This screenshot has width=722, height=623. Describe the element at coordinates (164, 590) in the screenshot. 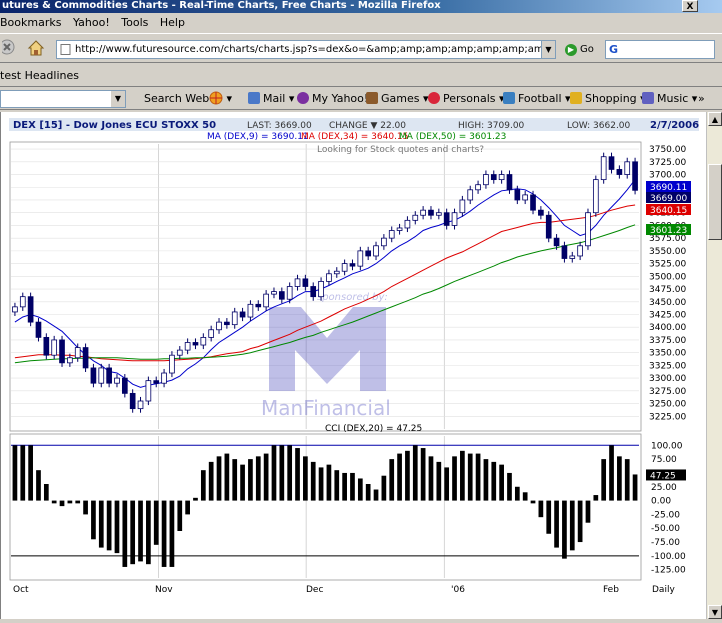

I see `x-axis-label: Nov` at that location.